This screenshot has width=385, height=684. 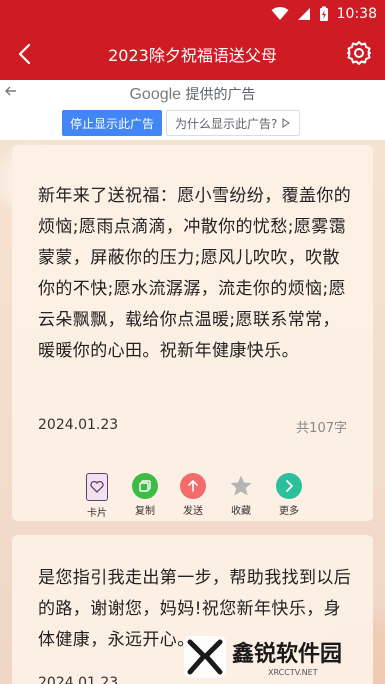 I want to click on settings-button, so click(x=359, y=53).